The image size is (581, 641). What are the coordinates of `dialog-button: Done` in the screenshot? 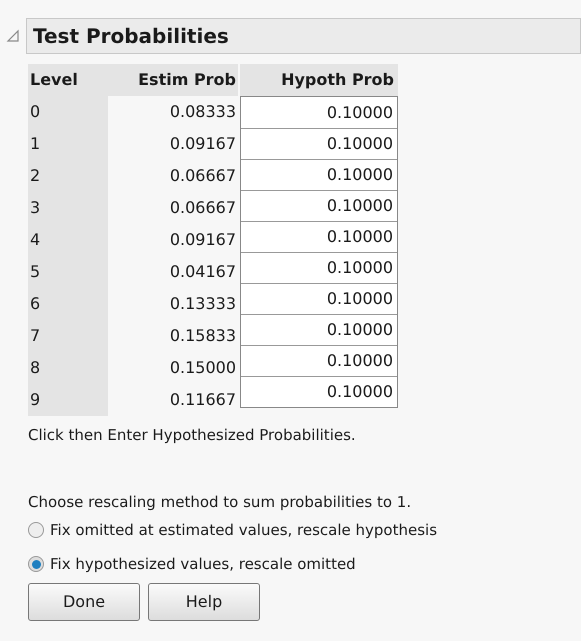 It's located at (84, 602).